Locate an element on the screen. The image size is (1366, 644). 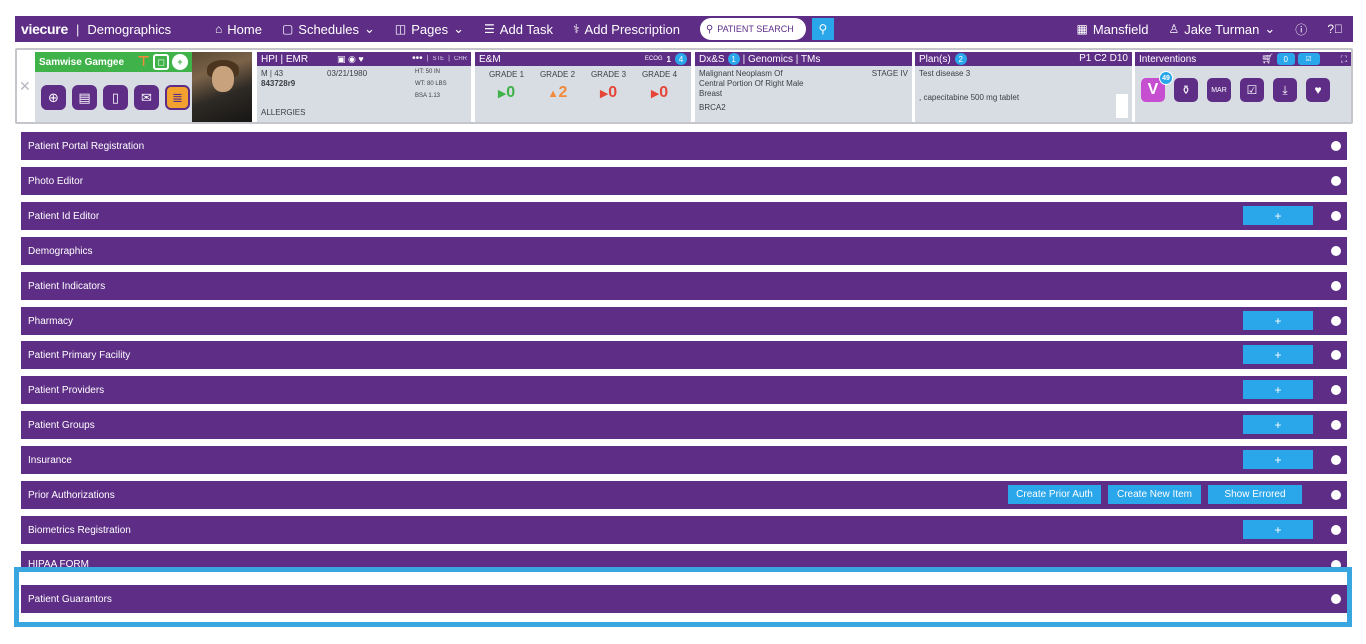
heart-plus-icon: ♥ is located at coordinates (1318, 90).